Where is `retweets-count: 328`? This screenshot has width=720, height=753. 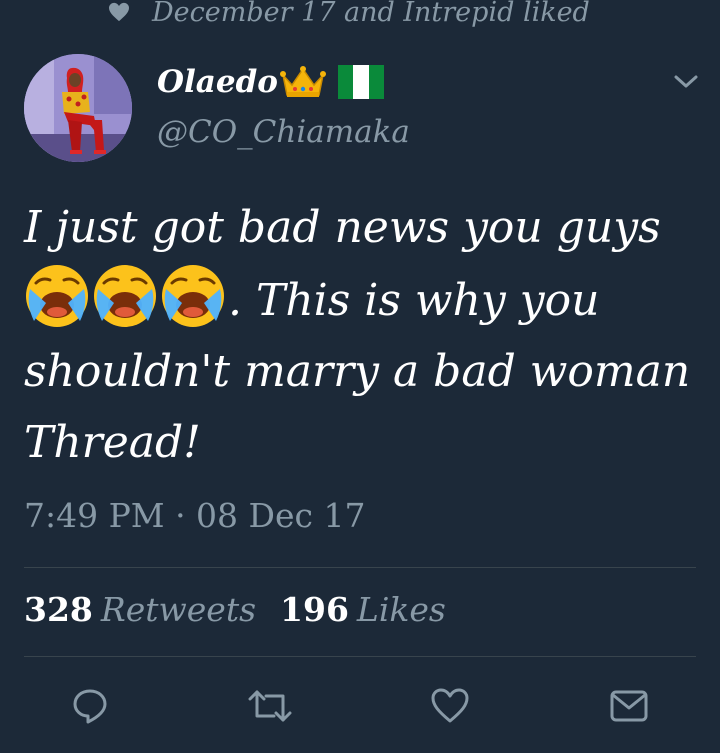
retweets-count: 328 is located at coordinates (58, 609).